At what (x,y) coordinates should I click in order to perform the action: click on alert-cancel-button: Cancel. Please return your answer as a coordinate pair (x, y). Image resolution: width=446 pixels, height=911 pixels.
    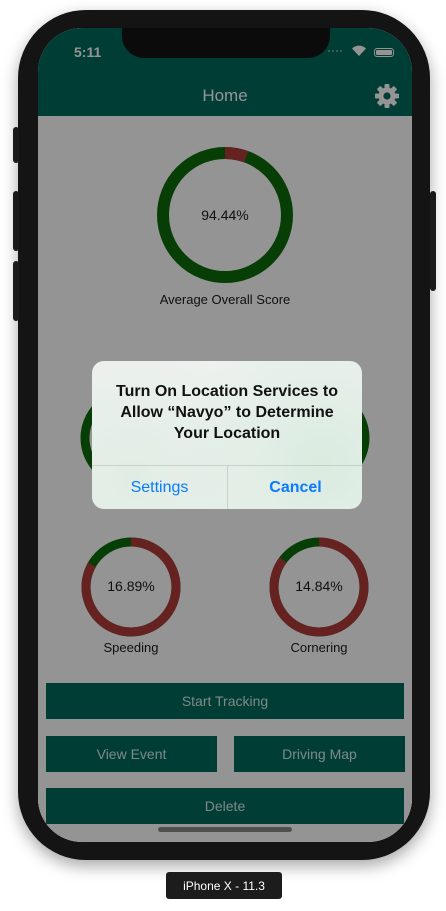
    Looking at the image, I should click on (295, 487).